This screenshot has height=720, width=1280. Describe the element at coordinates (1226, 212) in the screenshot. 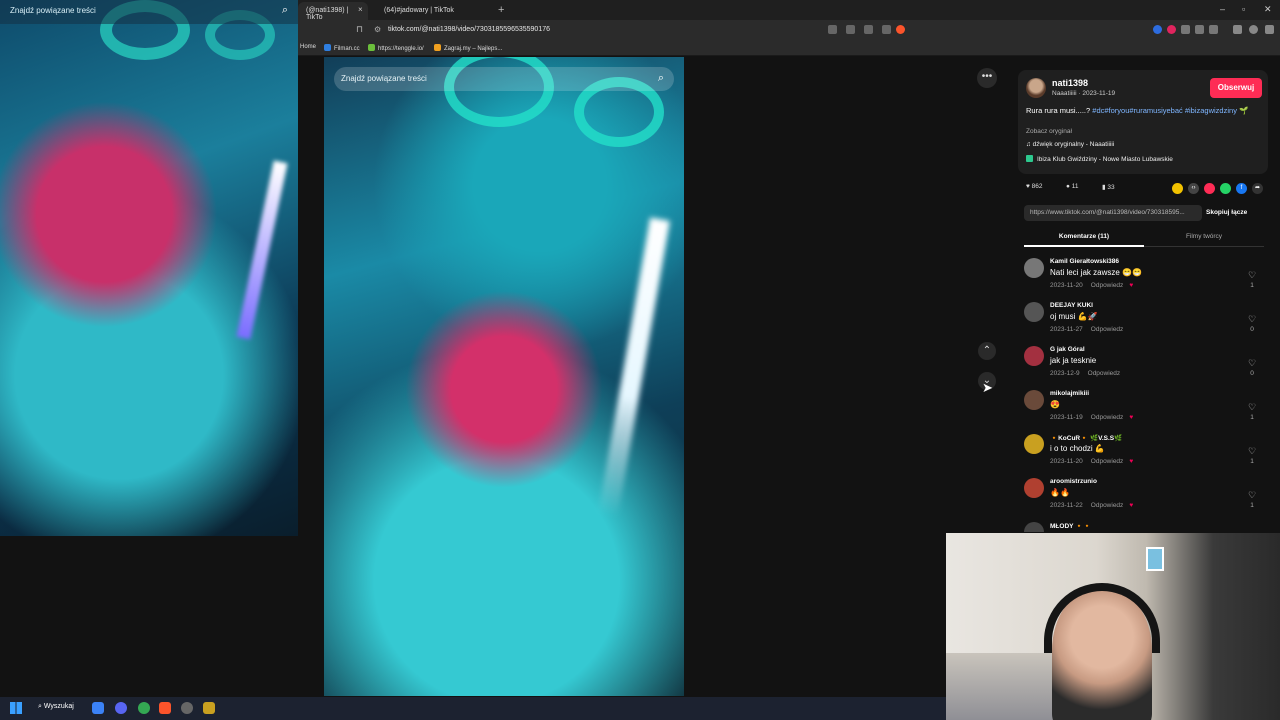

I see `copy-link-button: Skopiuj łącze` at that location.